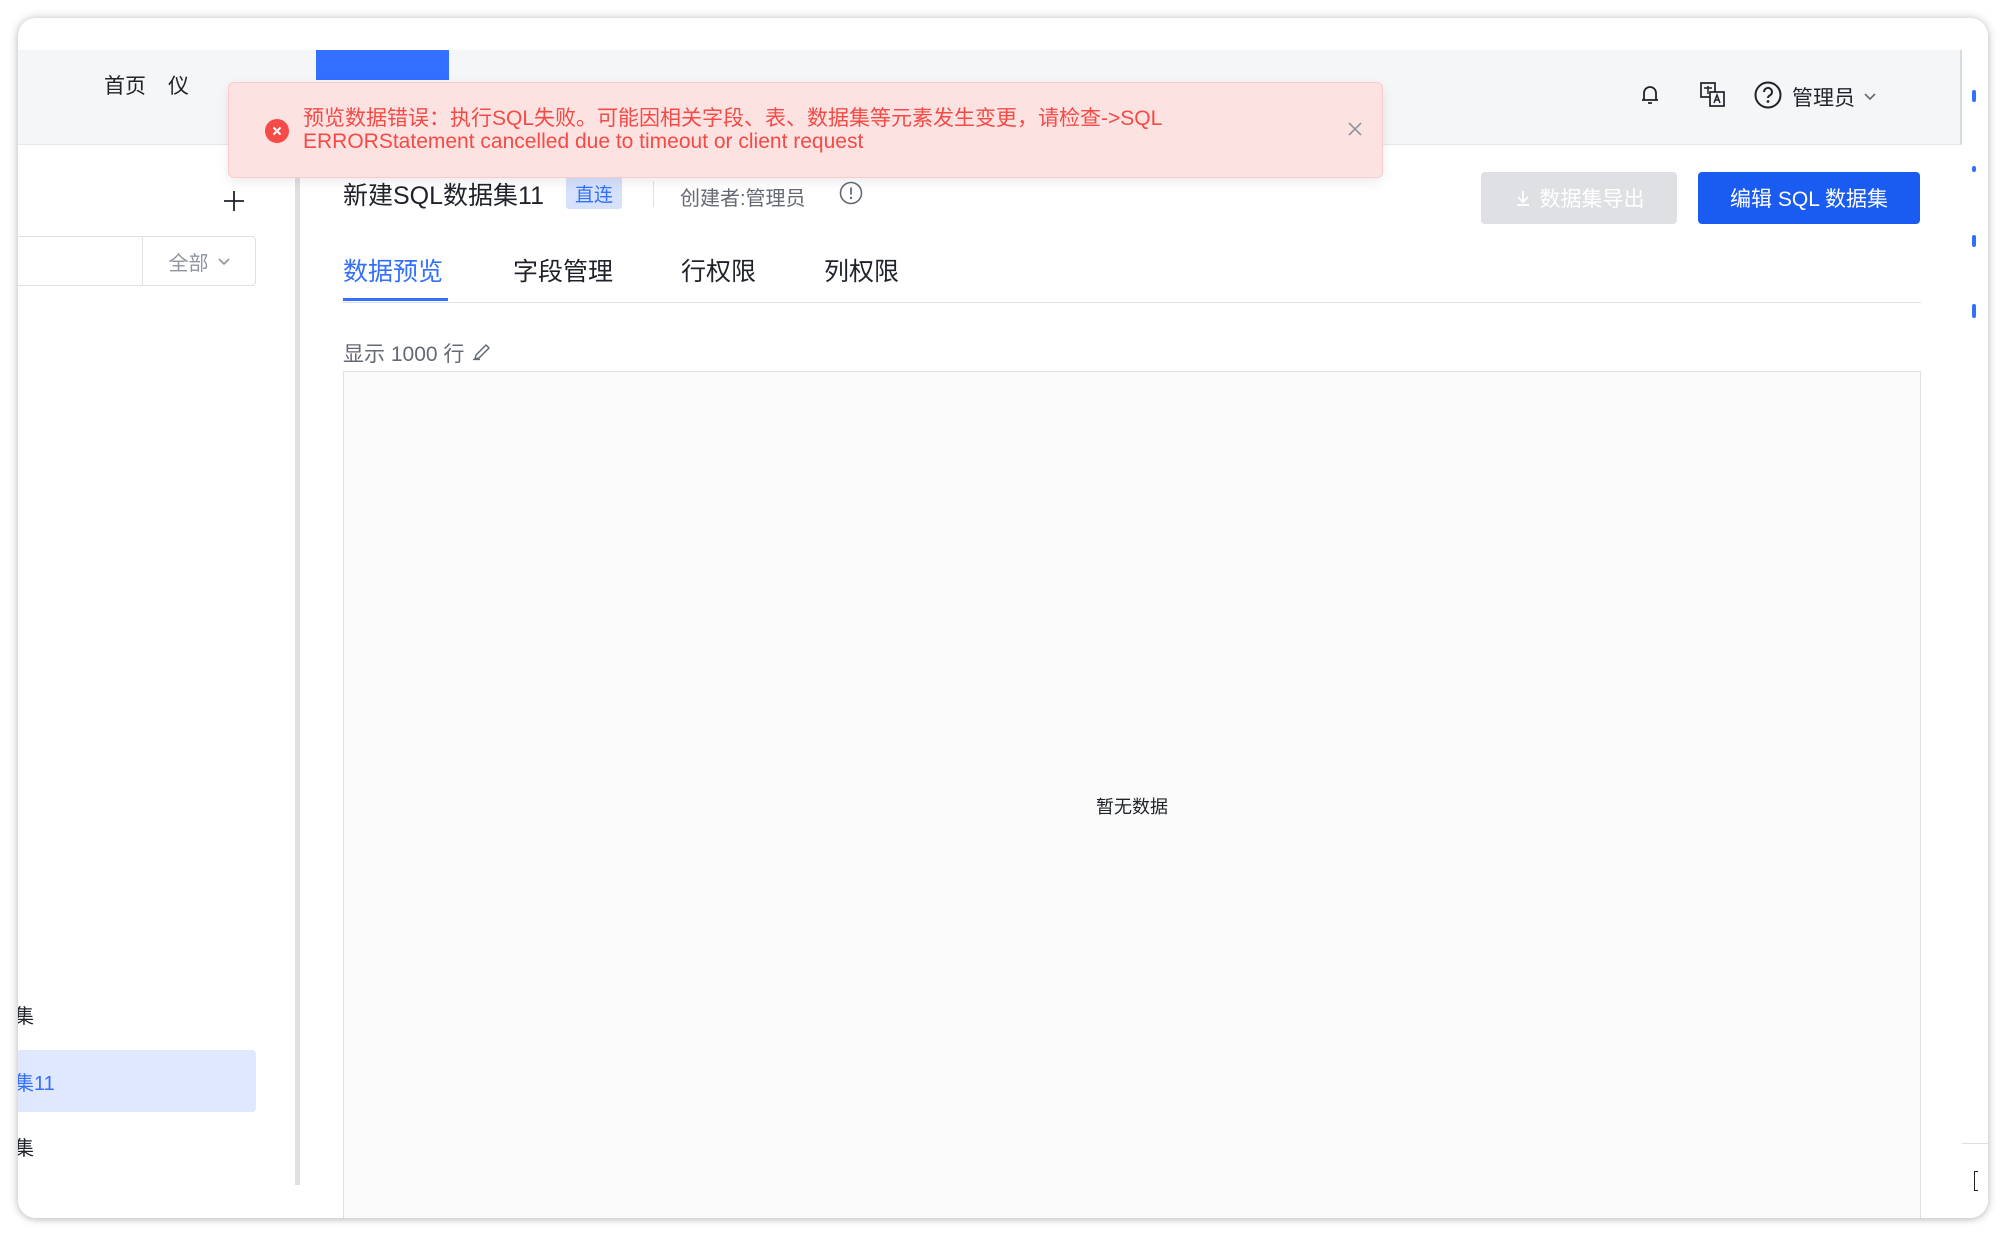 Image resolution: width=2007 pixels, height=1237 pixels. What do you see at coordinates (718, 276) in the screenshot?
I see `tab-row-permission: 行权限` at bounding box center [718, 276].